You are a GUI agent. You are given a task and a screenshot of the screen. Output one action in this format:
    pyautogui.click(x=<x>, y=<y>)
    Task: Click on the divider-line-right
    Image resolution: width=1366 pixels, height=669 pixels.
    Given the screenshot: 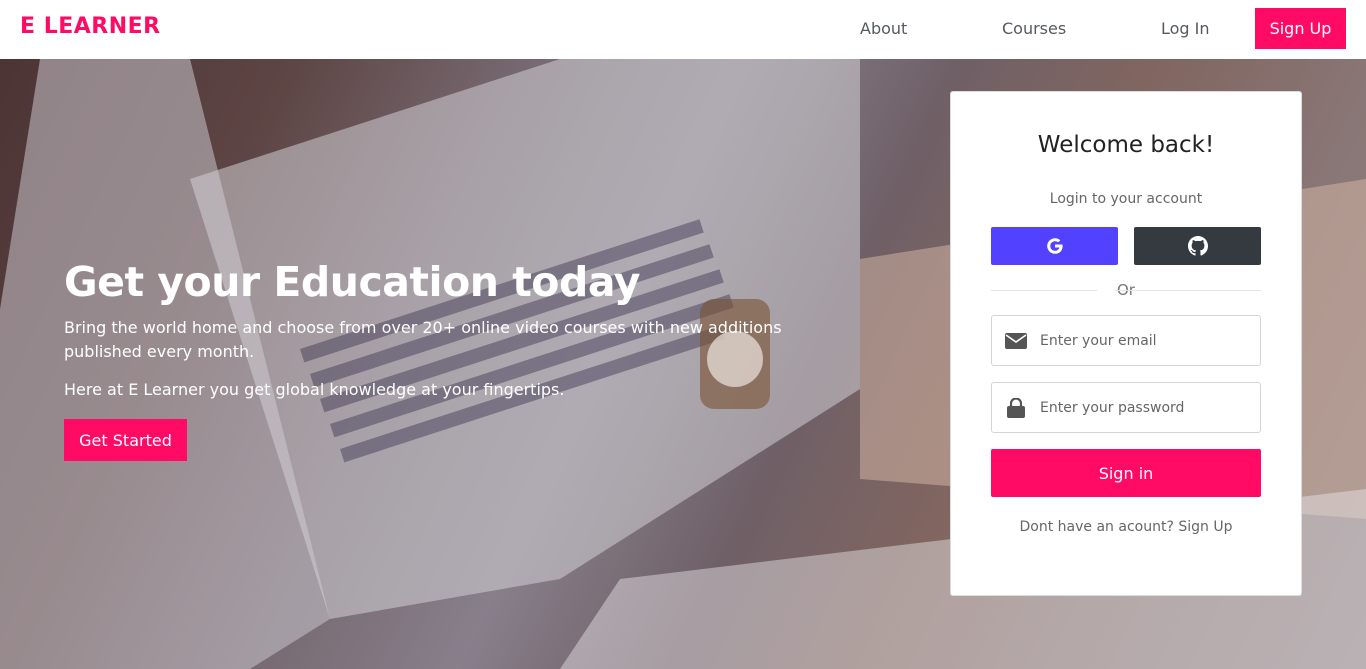 What is the action you would take?
    pyautogui.click(x=1188, y=290)
    